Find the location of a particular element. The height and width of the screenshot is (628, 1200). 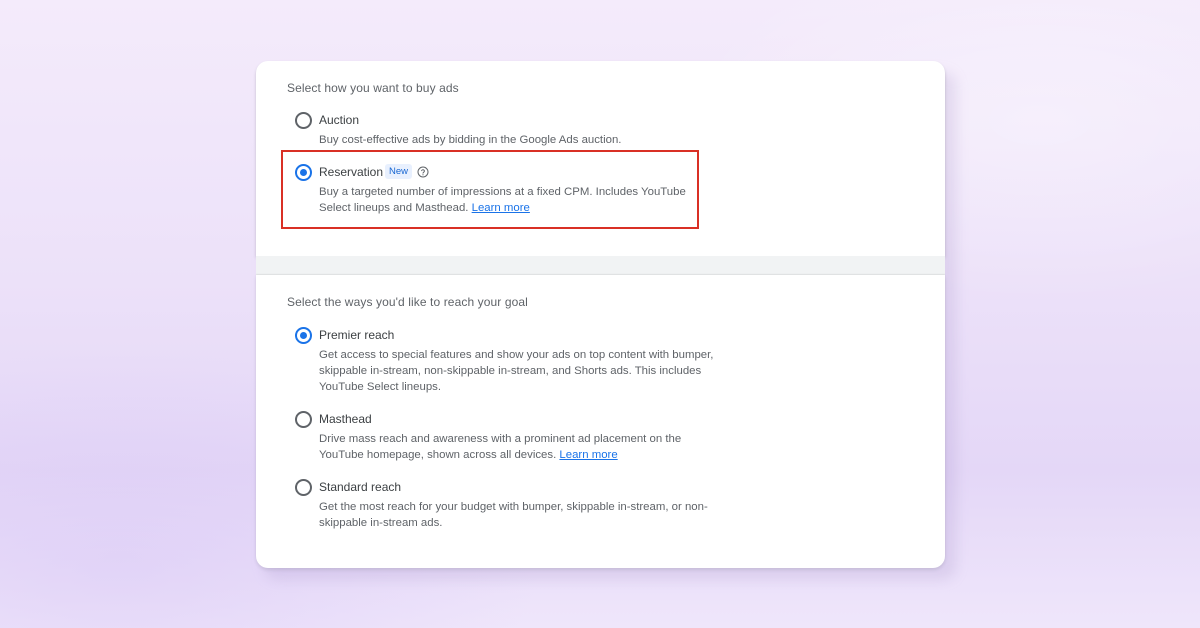

help-circle-icon is located at coordinates (423, 172).